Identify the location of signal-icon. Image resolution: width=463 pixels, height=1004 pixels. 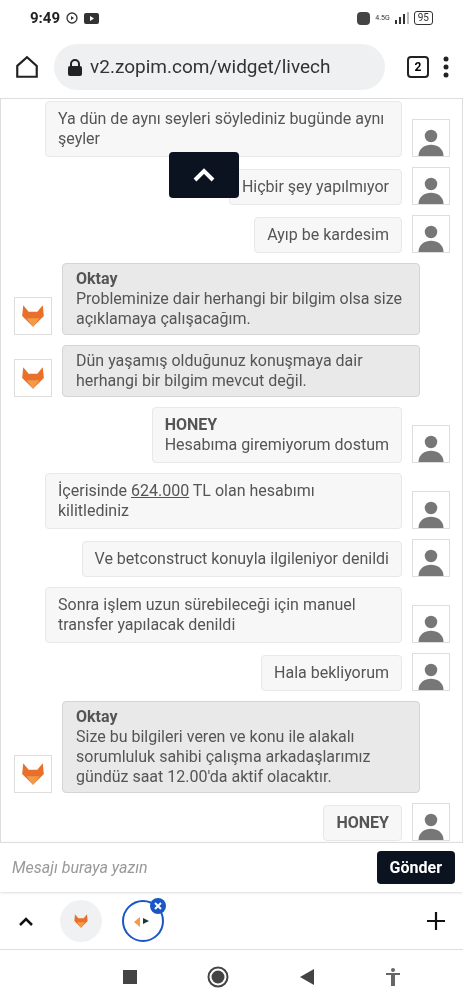
(401, 18).